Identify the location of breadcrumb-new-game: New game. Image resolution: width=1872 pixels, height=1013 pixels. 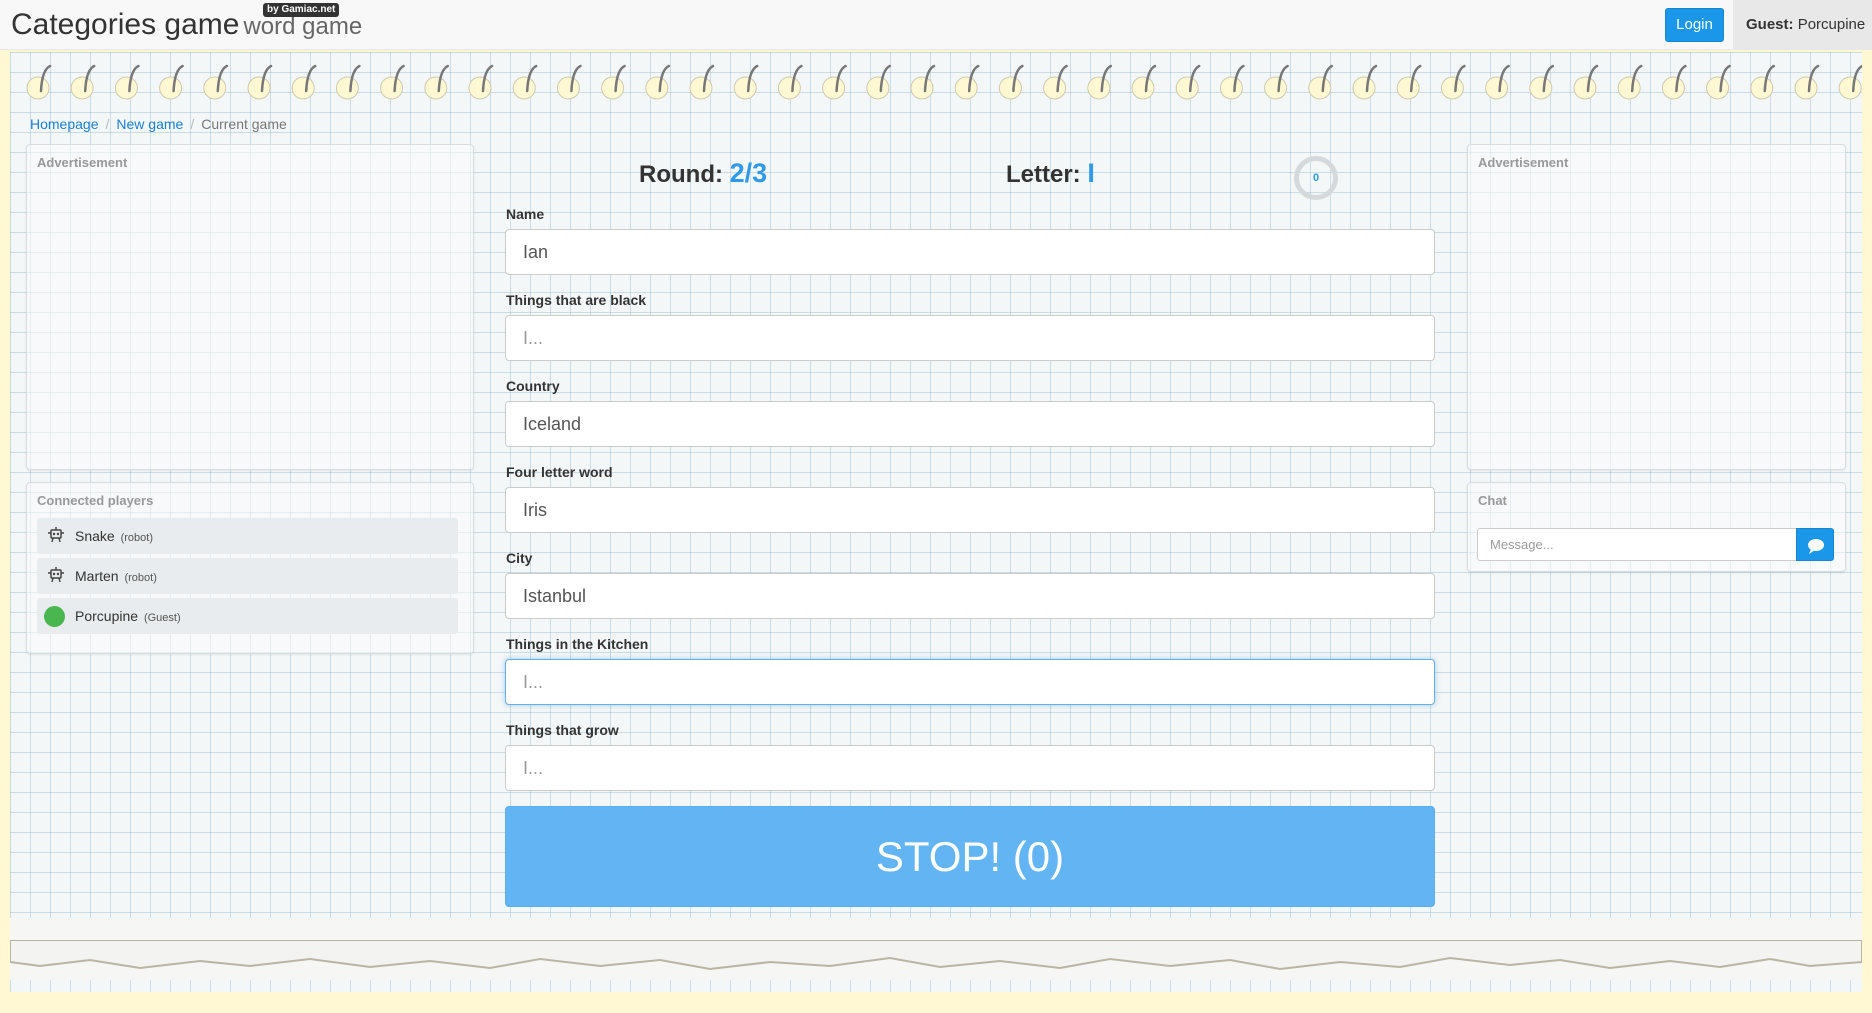
(149, 124).